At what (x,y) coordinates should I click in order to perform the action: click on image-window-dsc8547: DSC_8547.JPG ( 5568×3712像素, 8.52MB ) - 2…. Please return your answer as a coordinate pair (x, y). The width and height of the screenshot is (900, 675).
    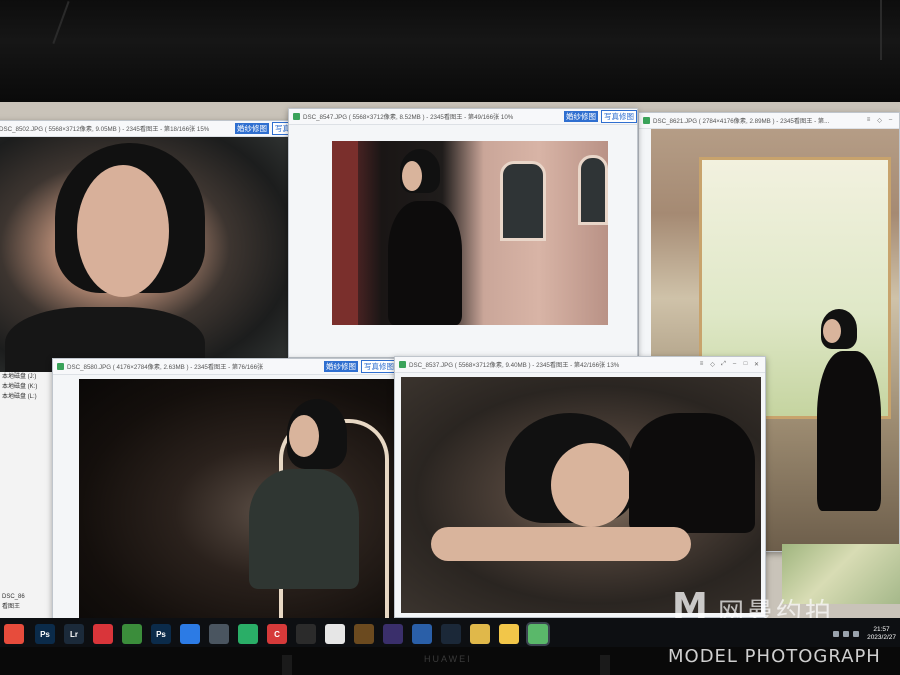
    Looking at the image, I should click on (463, 233).